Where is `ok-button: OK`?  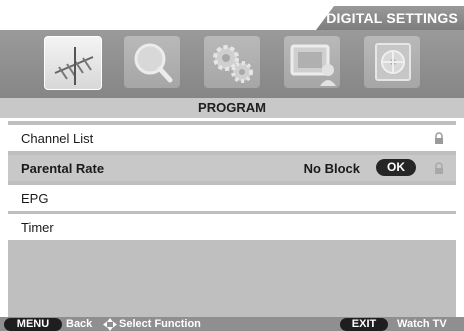 ok-button: OK is located at coordinates (396, 167).